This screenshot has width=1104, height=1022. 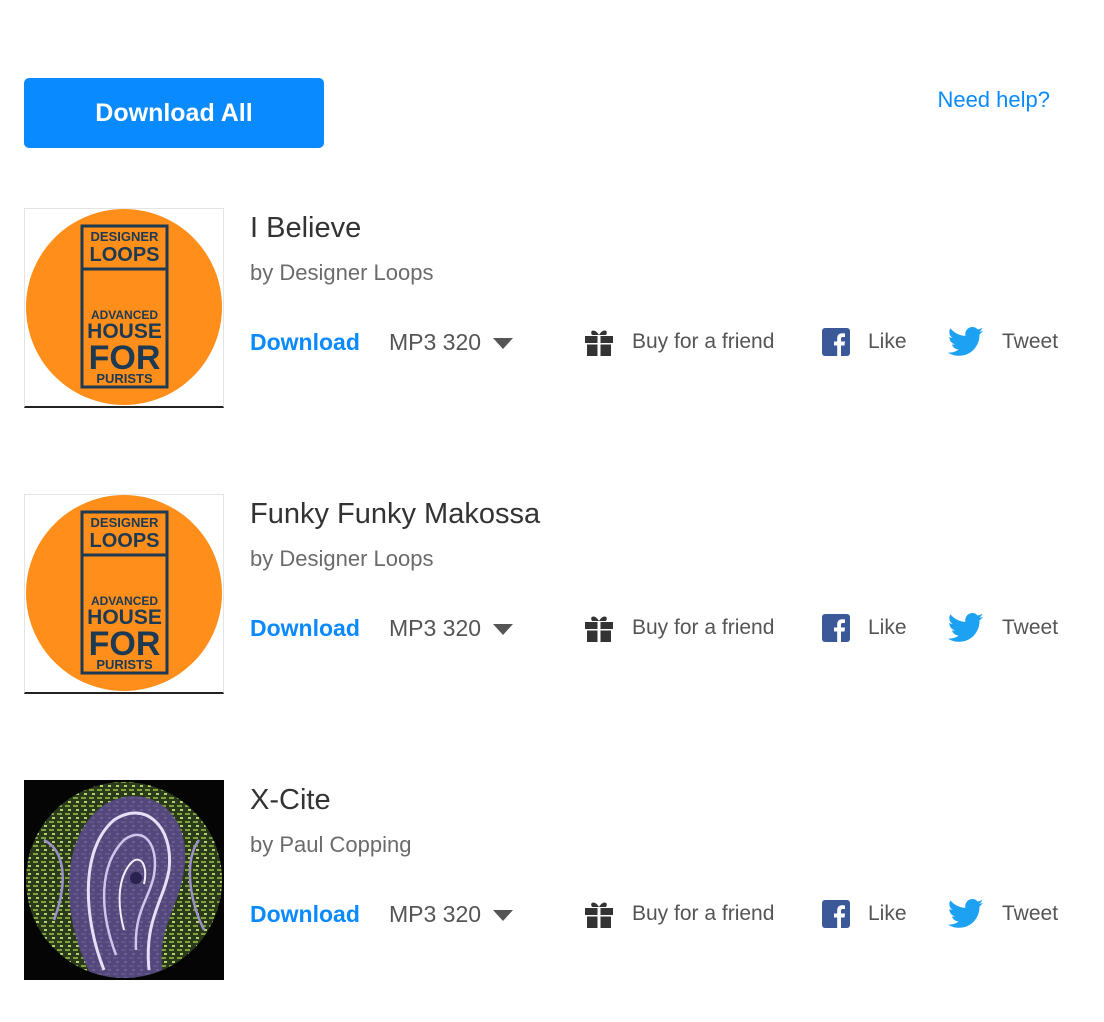 I want to click on abstract-face-cover-art, so click(x=124, y=880).